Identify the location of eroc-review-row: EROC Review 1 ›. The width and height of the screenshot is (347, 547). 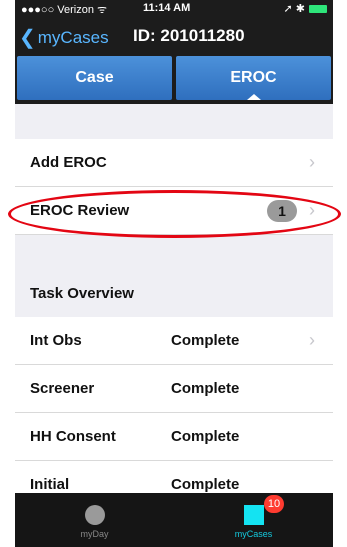
(174, 211).